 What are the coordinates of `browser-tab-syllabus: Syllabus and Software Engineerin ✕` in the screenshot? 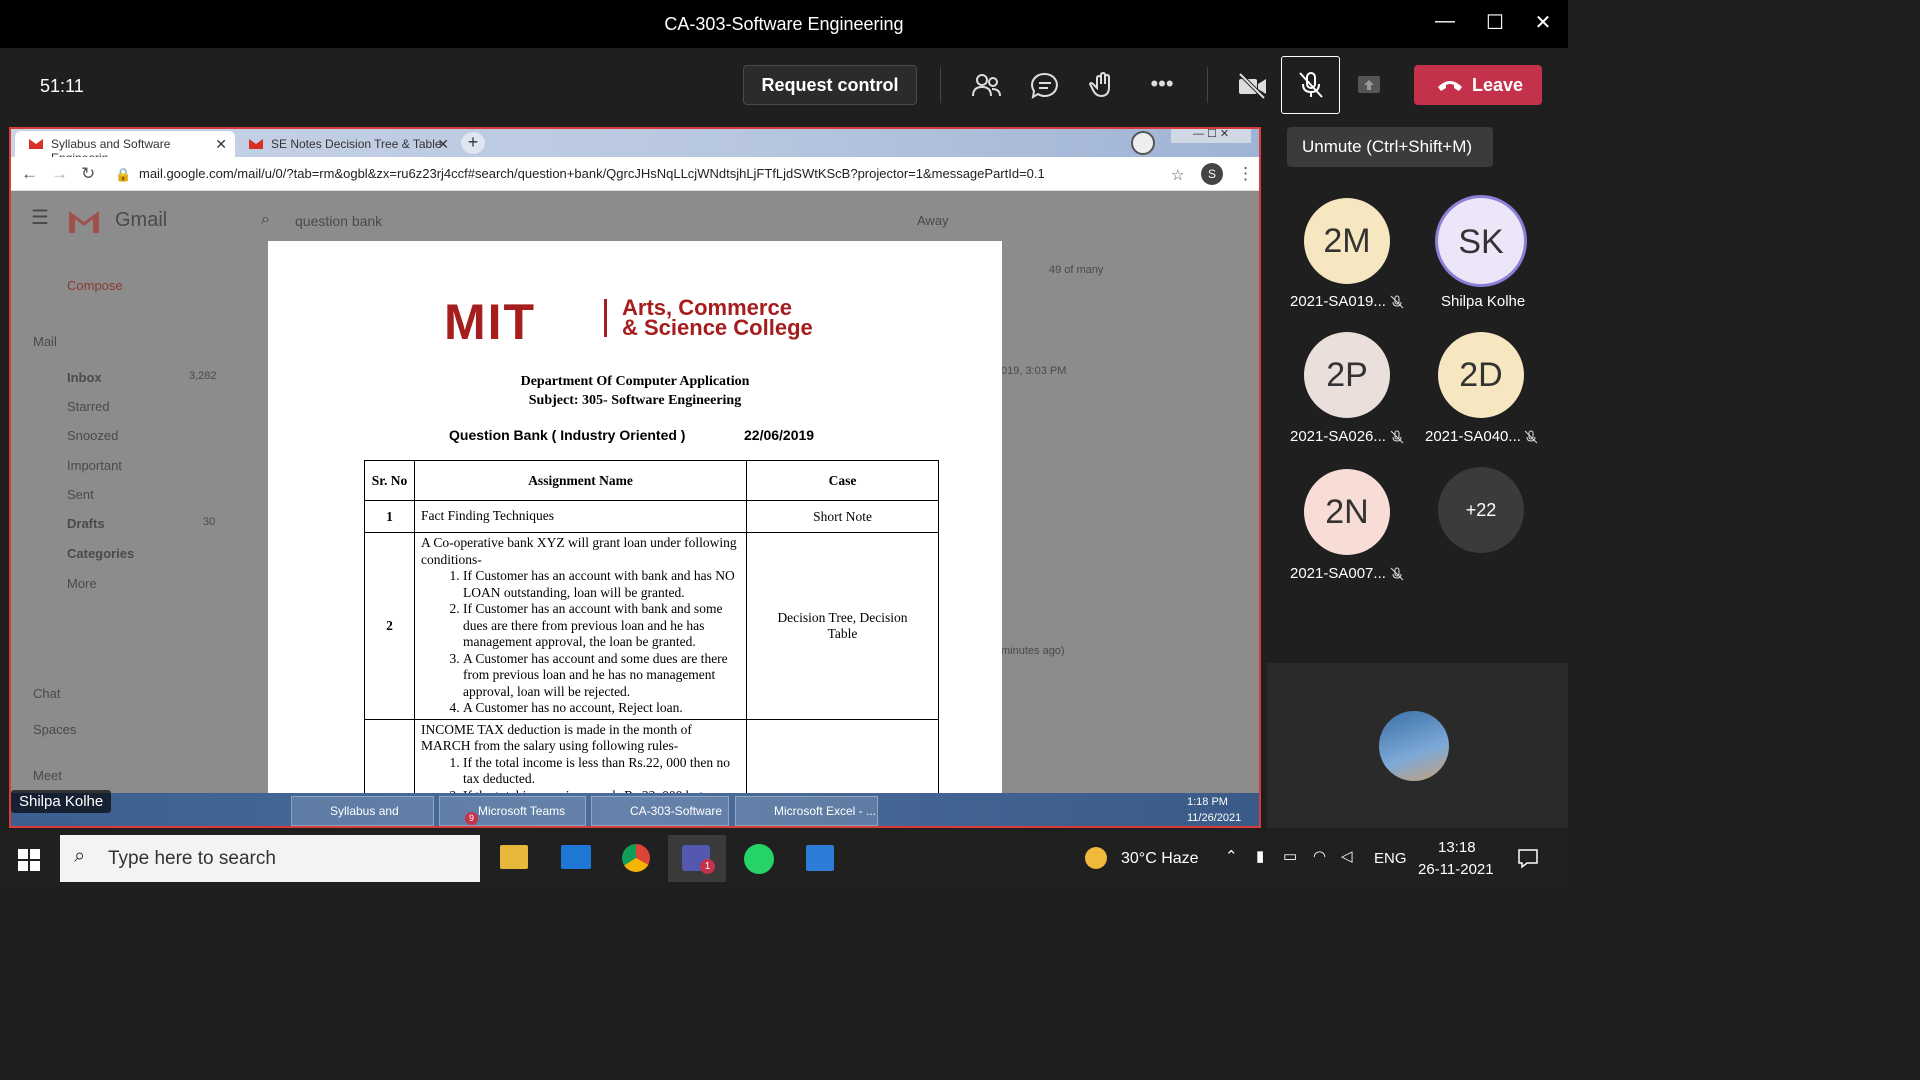 It's located at (125, 148).